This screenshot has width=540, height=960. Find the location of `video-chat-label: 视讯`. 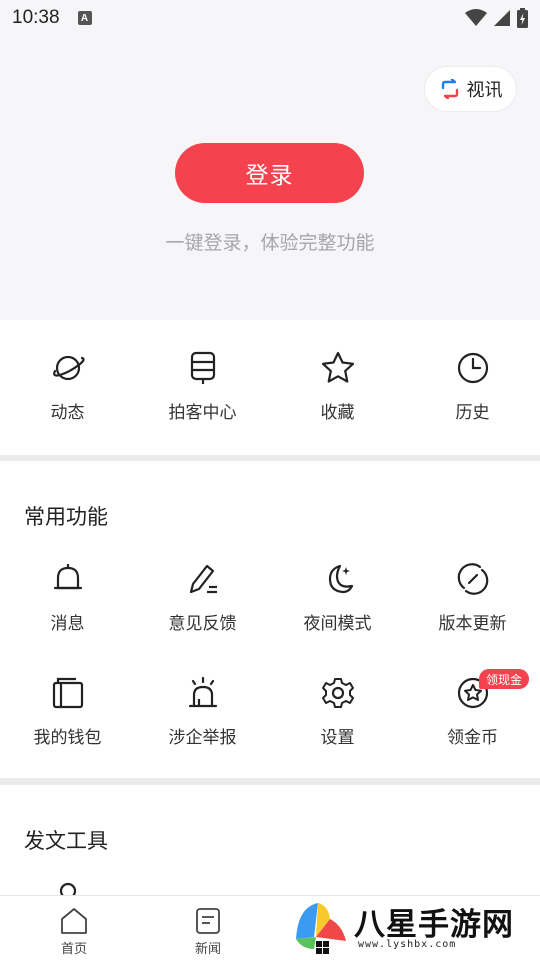

video-chat-label: 视讯 is located at coordinates (484, 90).